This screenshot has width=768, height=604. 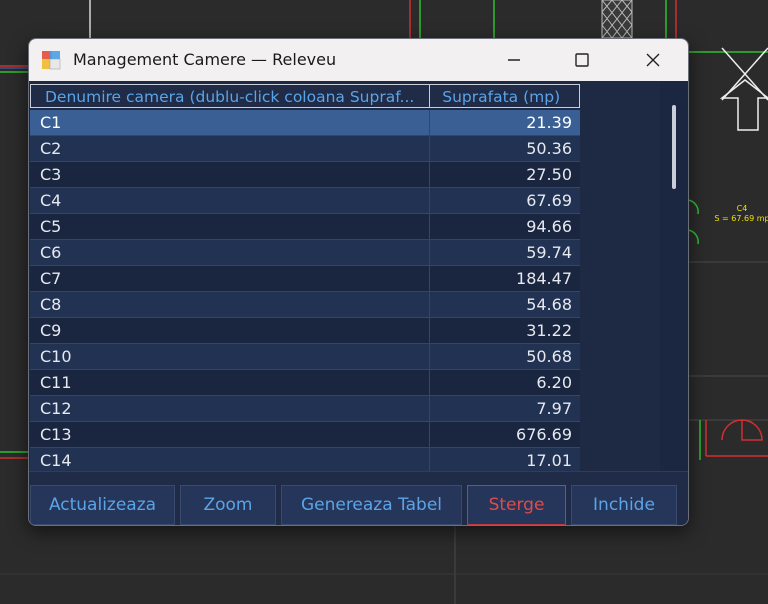 I want to click on delete-button: Sterge, so click(x=516, y=505).